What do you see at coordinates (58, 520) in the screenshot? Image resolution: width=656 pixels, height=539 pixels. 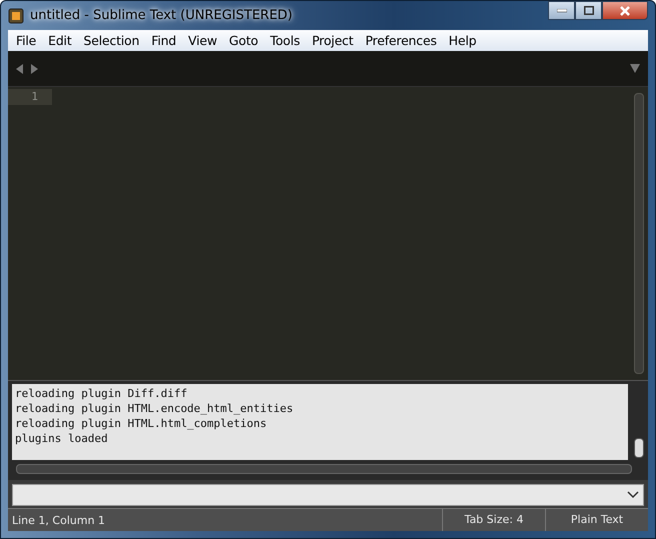 I see `cursor-position: Line 1, Column 1` at bounding box center [58, 520].